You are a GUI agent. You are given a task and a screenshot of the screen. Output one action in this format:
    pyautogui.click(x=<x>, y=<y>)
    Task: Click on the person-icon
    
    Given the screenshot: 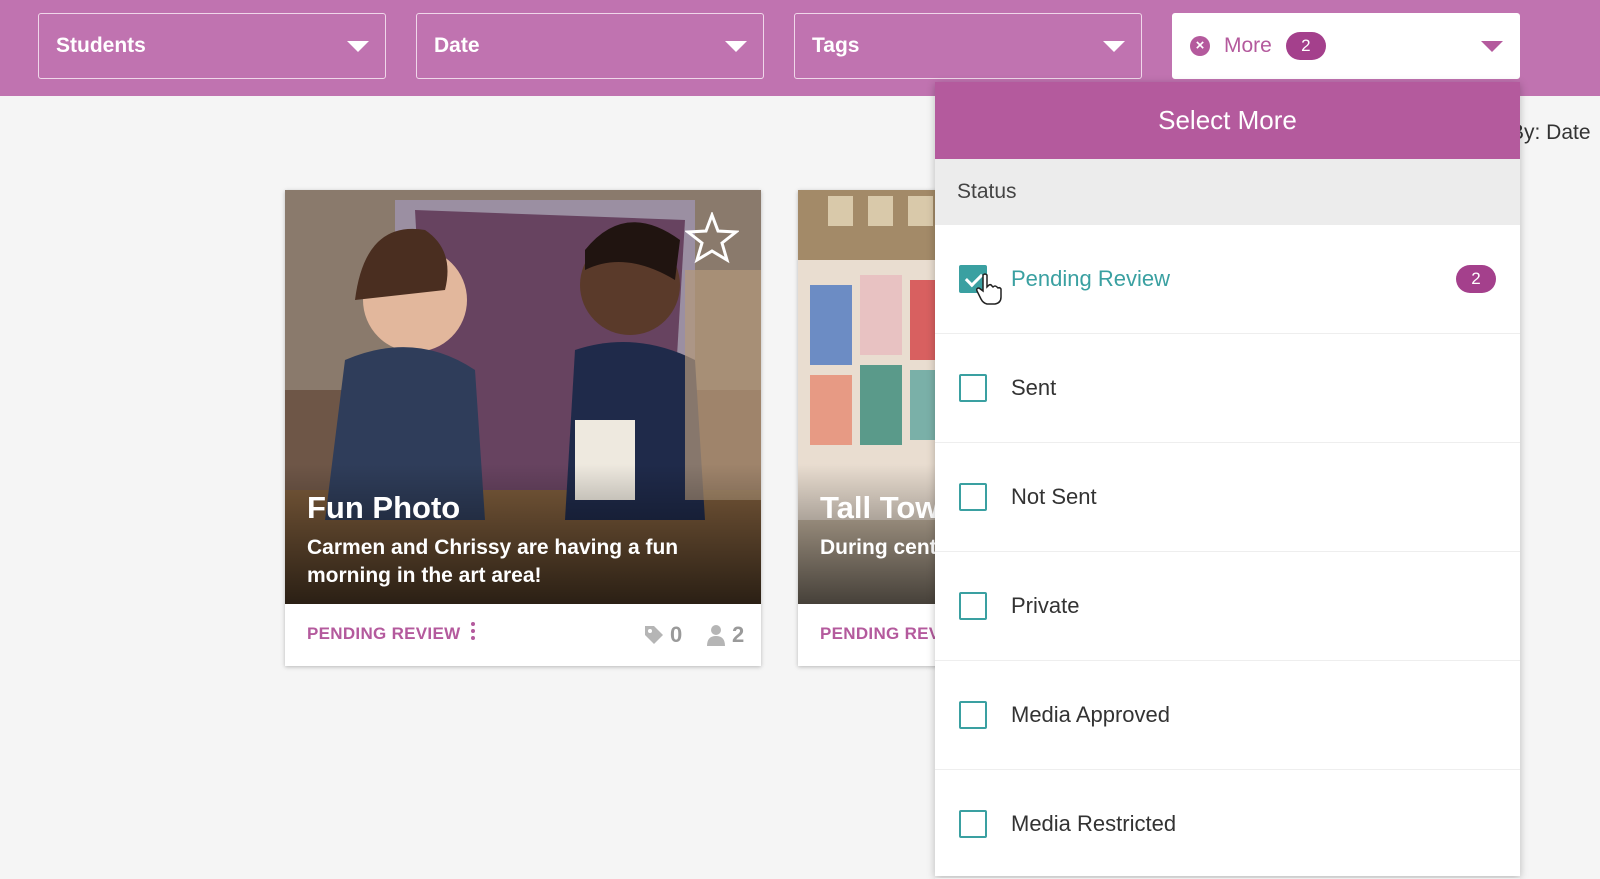 What is the action you would take?
    pyautogui.click(x=716, y=635)
    